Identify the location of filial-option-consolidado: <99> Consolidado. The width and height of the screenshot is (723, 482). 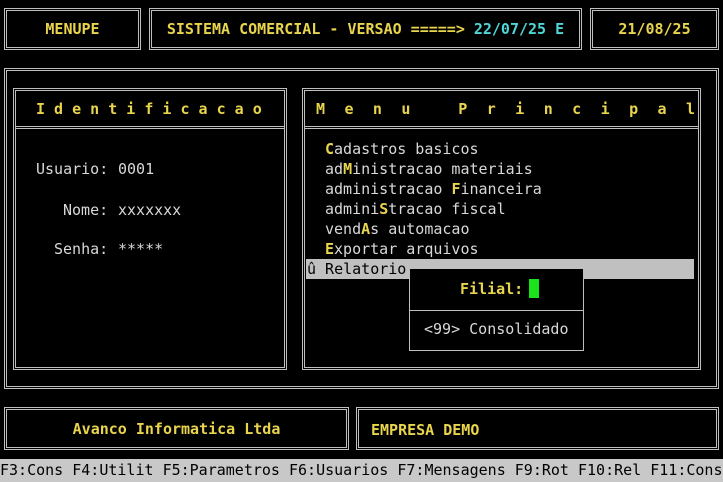
(496, 329).